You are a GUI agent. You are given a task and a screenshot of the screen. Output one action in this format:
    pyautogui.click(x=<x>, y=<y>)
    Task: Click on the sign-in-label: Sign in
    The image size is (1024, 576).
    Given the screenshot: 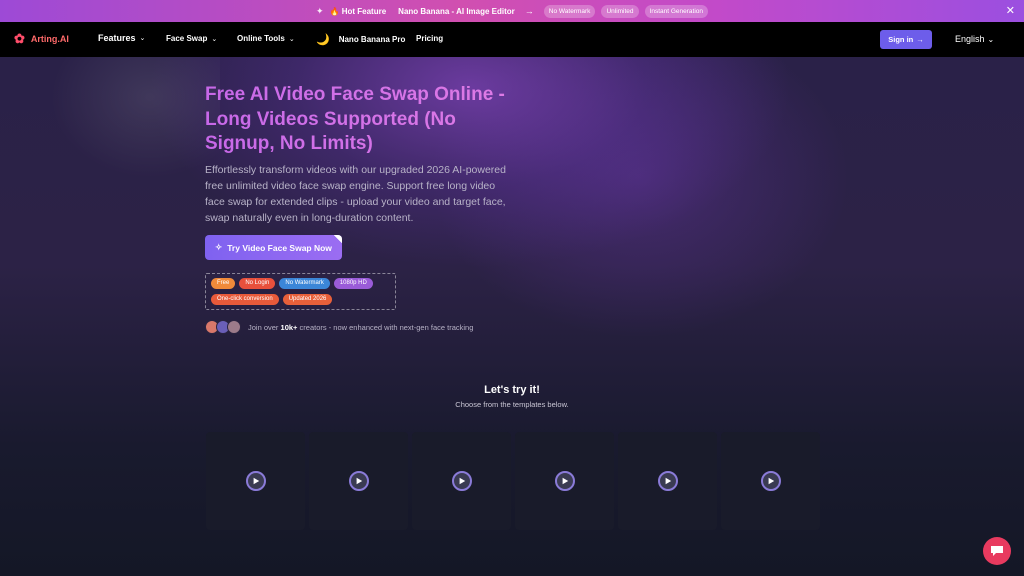 What is the action you would take?
    pyautogui.click(x=901, y=39)
    